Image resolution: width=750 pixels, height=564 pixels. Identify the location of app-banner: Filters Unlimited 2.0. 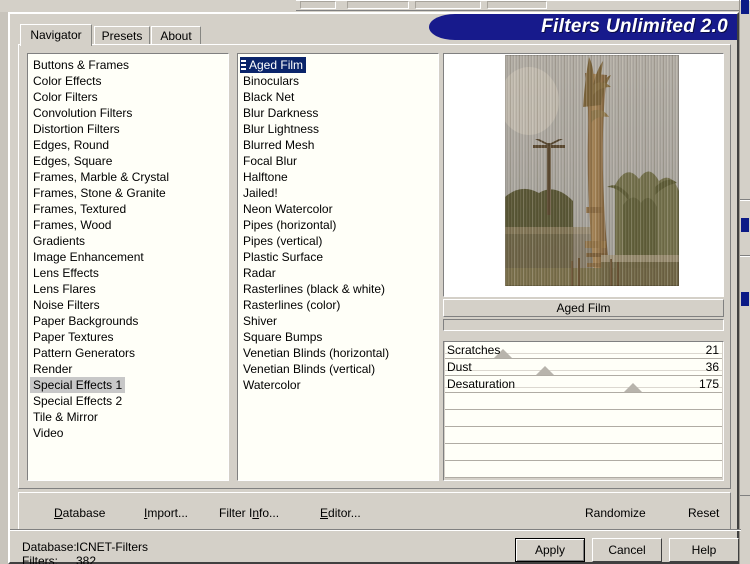
(583, 27).